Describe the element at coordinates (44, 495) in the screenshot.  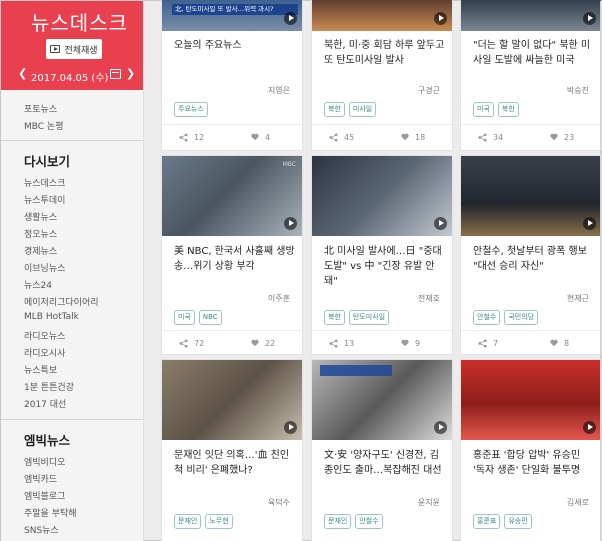
I see `sidebar-link: 엠빅블로그` at that location.